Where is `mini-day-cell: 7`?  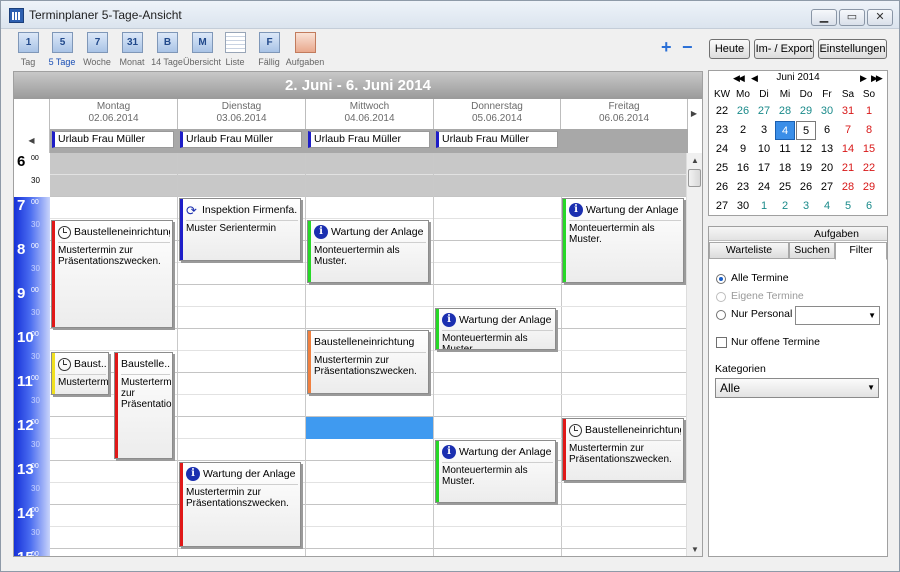 mini-day-cell: 7 is located at coordinates (848, 130).